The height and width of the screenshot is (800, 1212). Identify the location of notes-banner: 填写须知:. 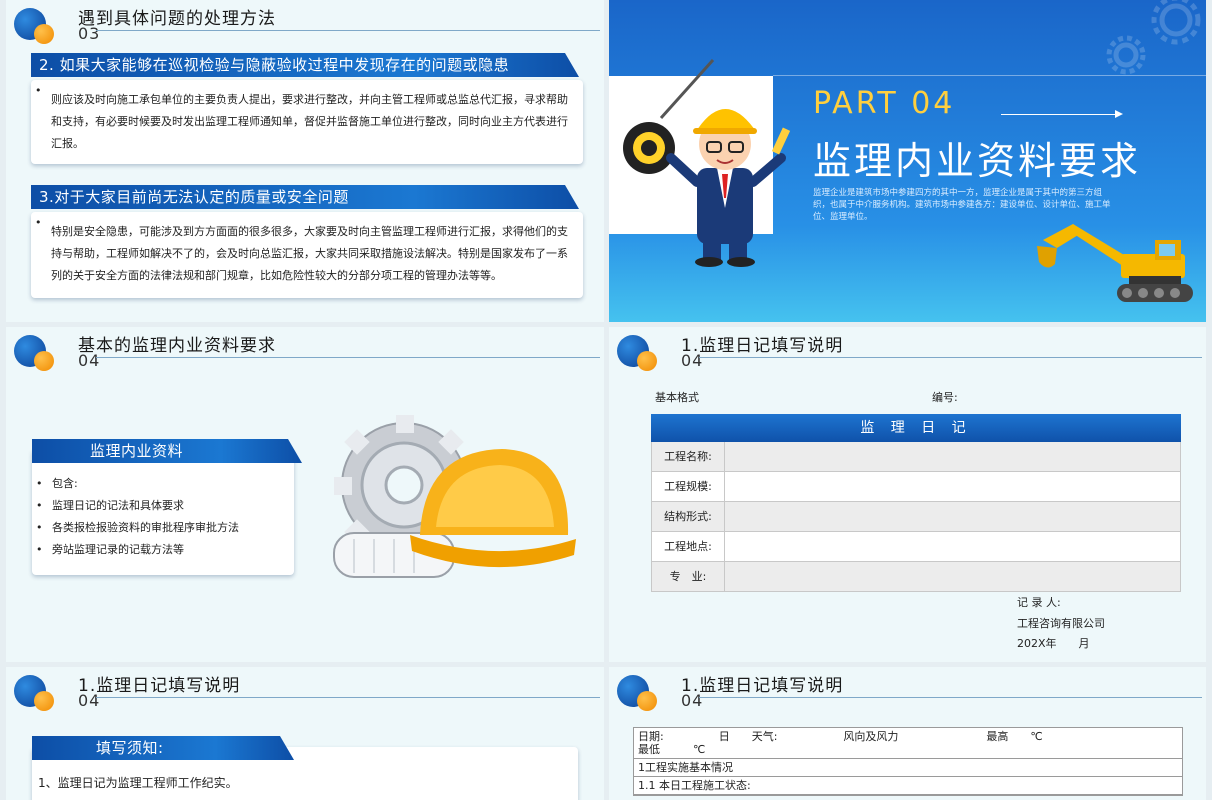
(163, 748).